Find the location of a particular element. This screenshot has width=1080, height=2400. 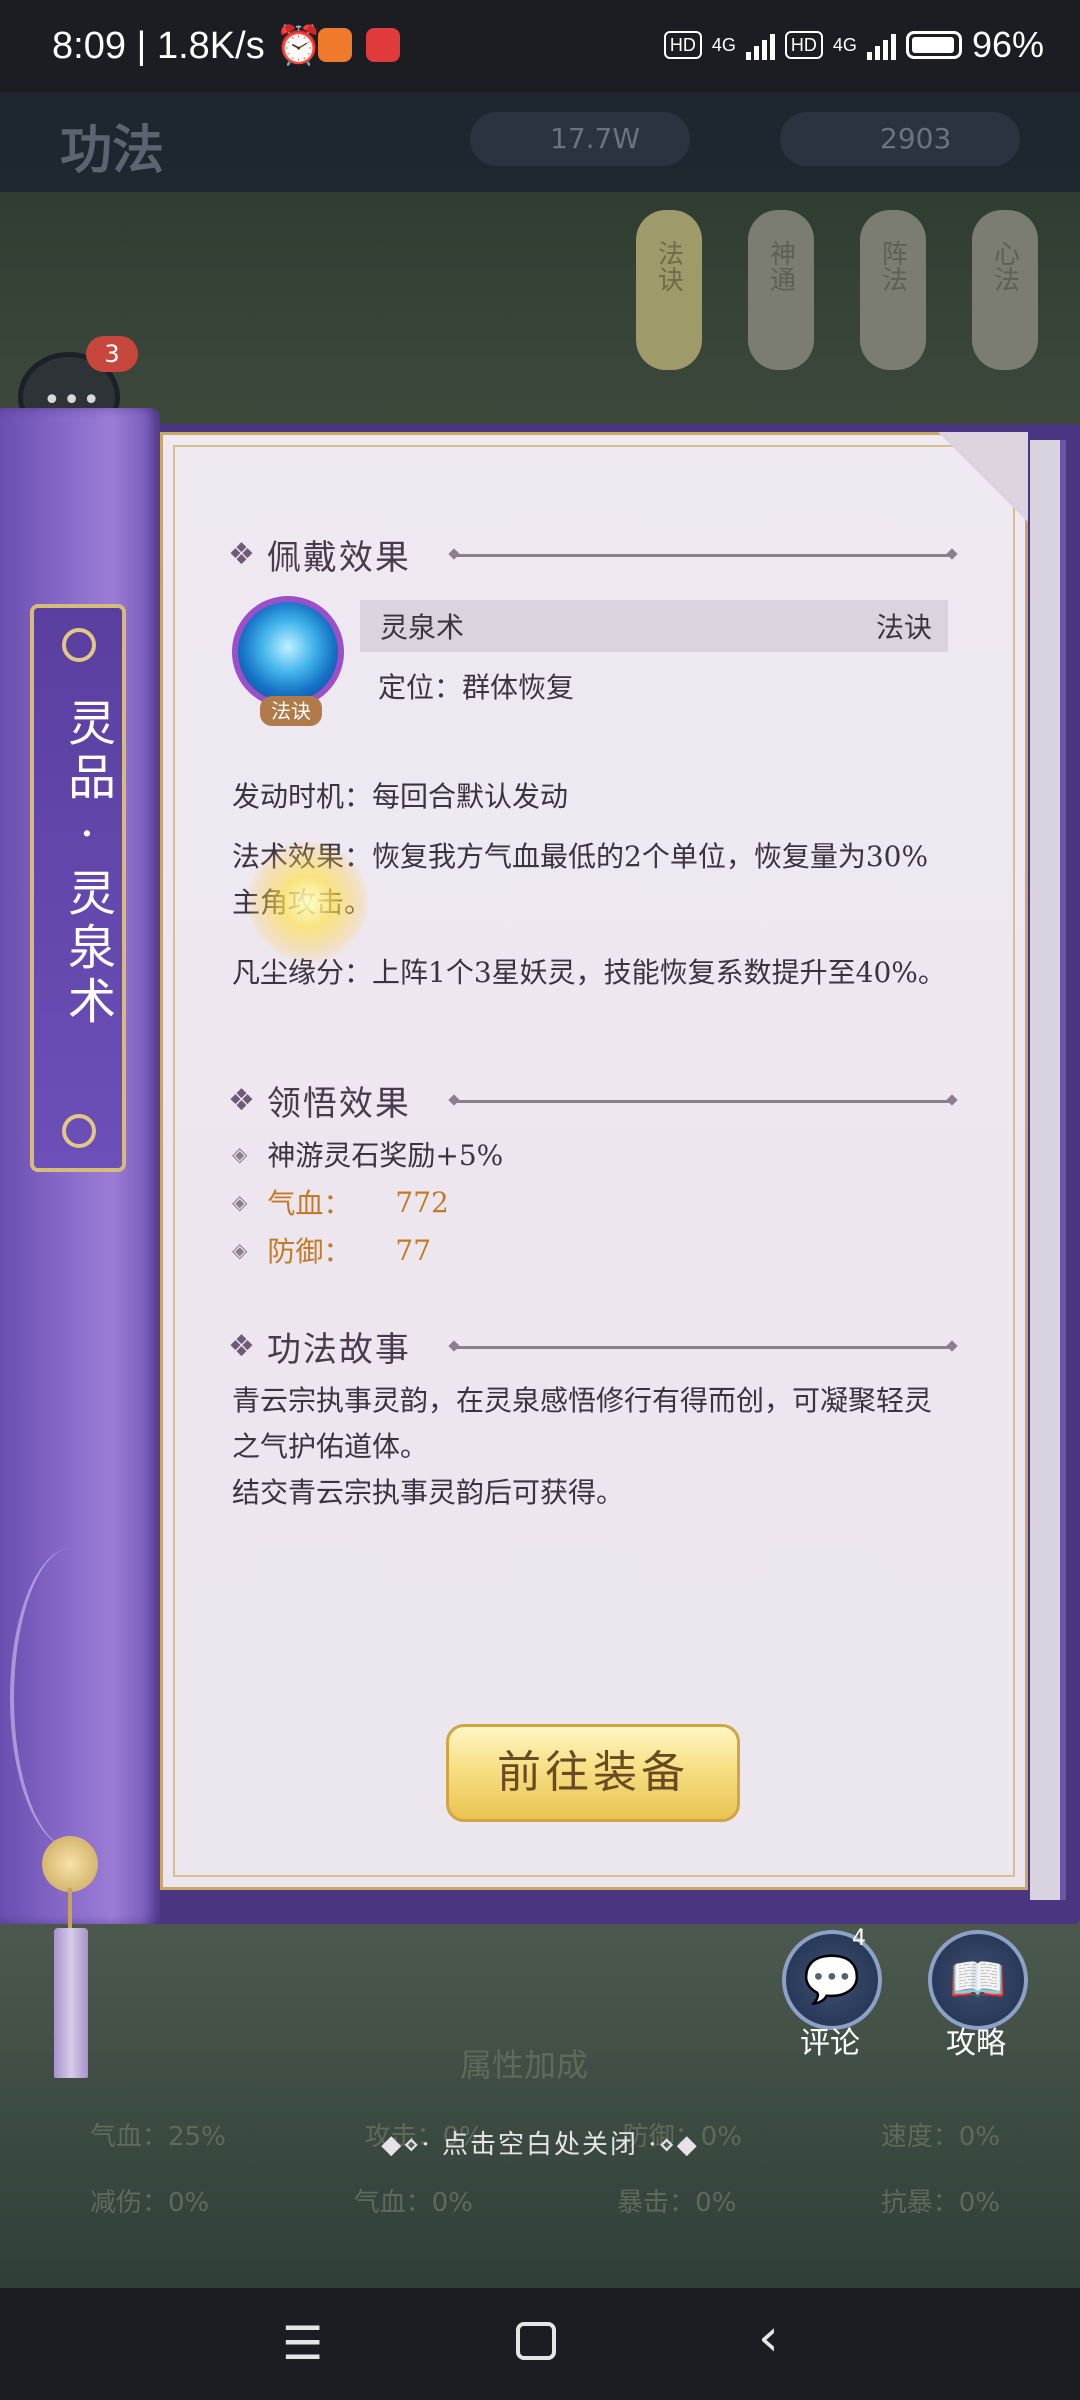

background-tab-label: 阵法 is located at coordinates (892, 266).